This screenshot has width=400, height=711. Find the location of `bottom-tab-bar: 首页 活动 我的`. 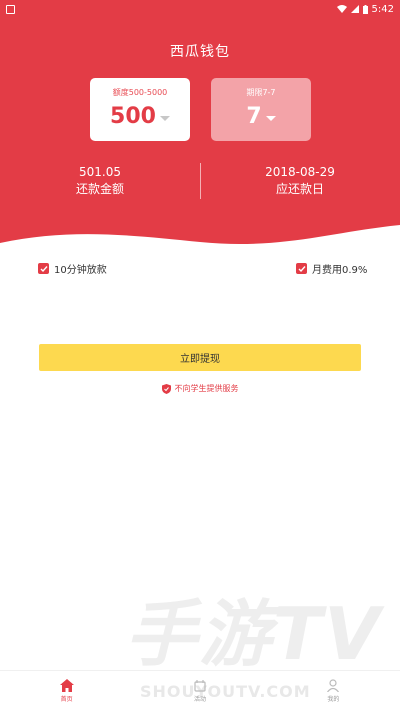

bottom-tab-bar: 首页 活动 我的 is located at coordinates (200, 690).